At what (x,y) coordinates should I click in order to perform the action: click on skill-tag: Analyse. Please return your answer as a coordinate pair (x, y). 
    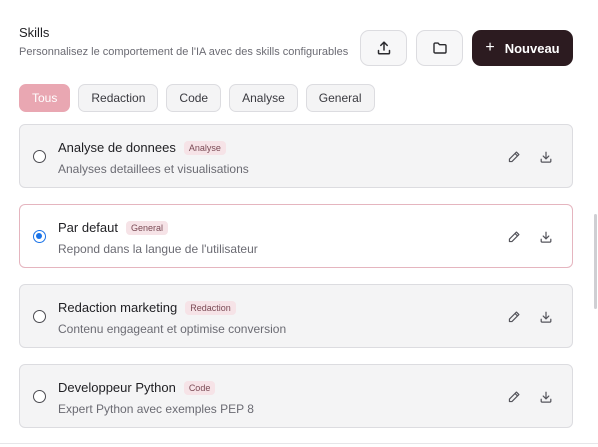
    Looking at the image, I should click on (204, 147).